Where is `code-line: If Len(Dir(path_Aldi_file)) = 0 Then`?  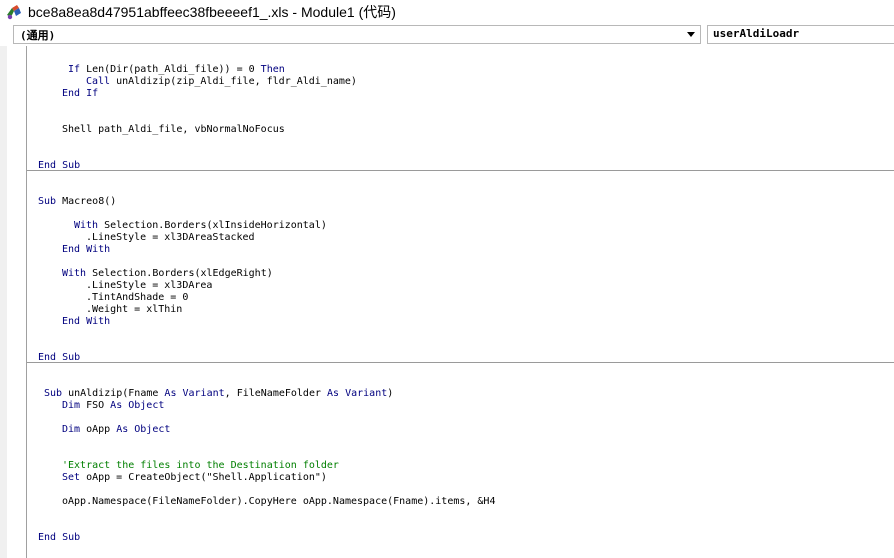
code-line: If Len(Dir(path_Aldi_file)) = 0 Then is located at coordinates (176, 69).